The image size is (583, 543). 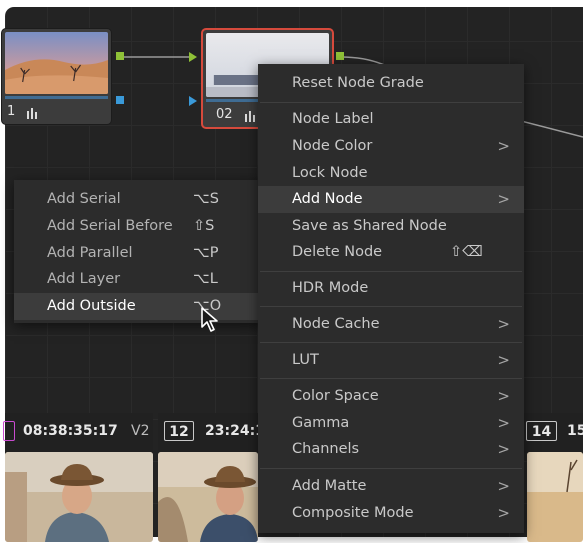 I want to click on add-serial-item: Add Serial ⌥S, so click(x=139, y=199).